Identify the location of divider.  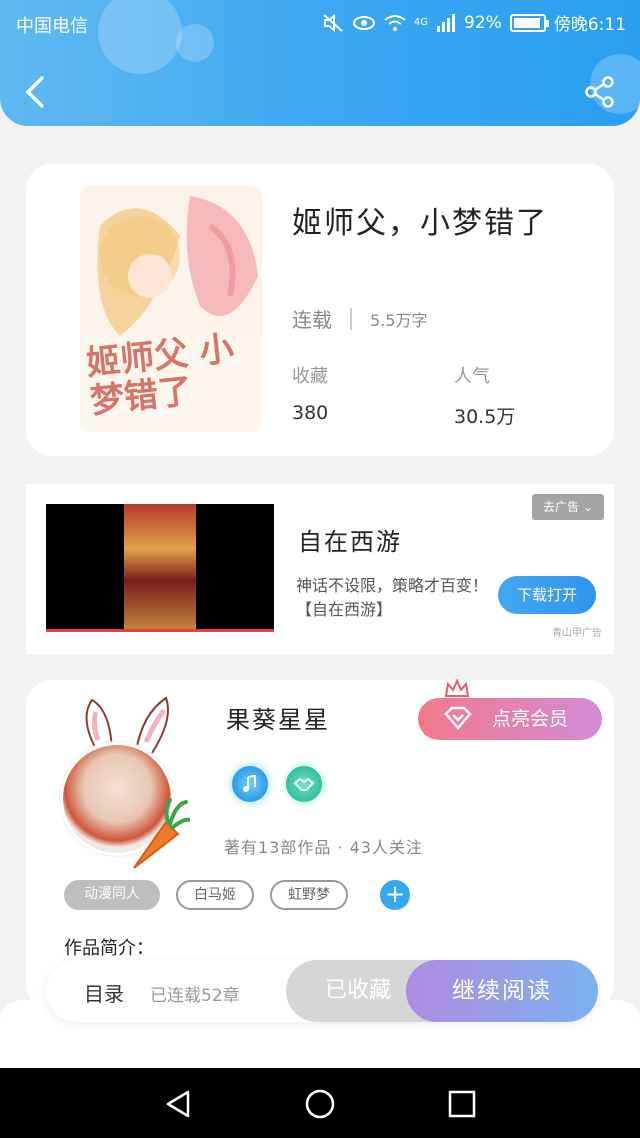
(351, 318).